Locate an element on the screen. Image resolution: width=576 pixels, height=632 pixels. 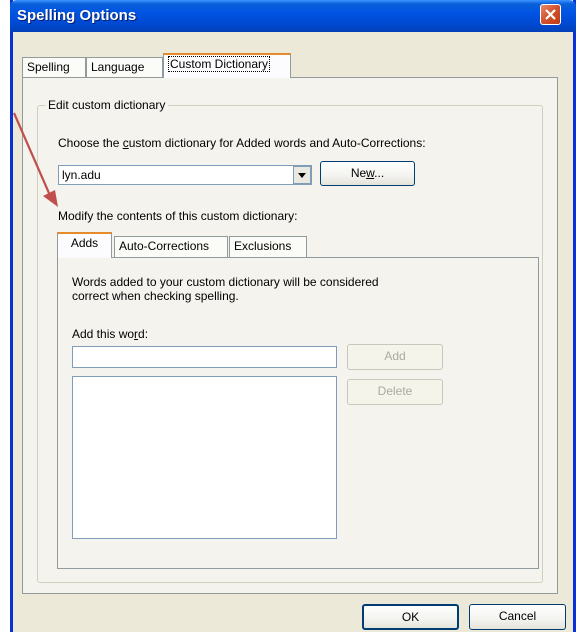
cancel-button: Cancel is located at coordinates (517, 617).